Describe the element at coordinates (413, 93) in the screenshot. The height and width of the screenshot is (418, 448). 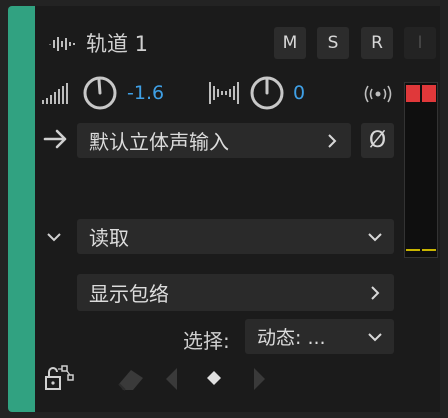
I see `clip-indicator-left` at that location.